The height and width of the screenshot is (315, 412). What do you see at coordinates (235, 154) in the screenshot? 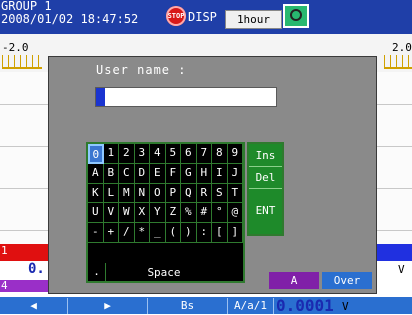
I see `keyboard-key: 9` at bounding box center [235, 154].